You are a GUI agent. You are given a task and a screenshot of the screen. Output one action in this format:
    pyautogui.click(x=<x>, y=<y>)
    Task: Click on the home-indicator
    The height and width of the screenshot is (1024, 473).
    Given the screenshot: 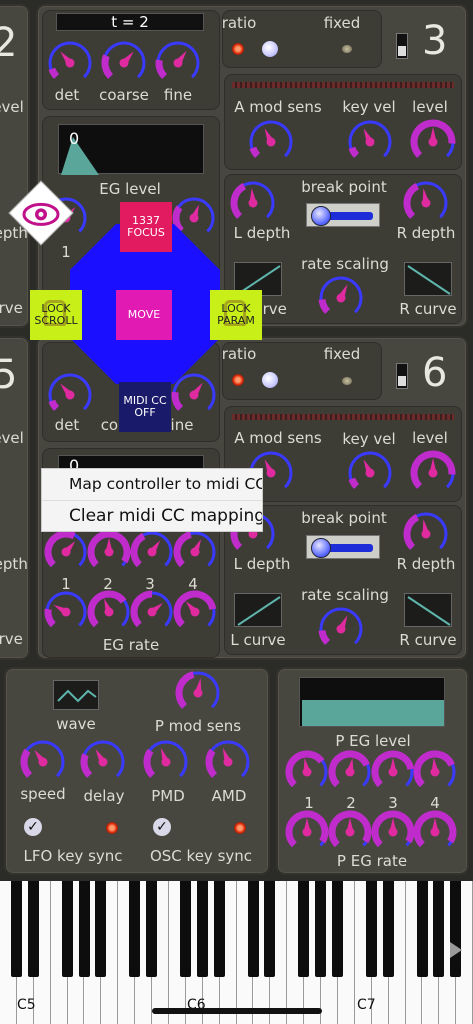 What is the action you would take?
    pyautogui.click(x=237, y=1011)
    